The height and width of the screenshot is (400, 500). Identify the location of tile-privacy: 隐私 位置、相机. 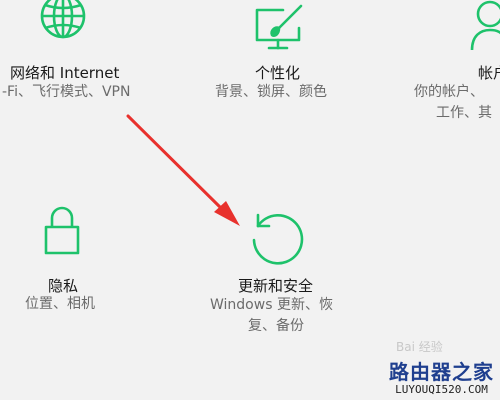
(80, 260).